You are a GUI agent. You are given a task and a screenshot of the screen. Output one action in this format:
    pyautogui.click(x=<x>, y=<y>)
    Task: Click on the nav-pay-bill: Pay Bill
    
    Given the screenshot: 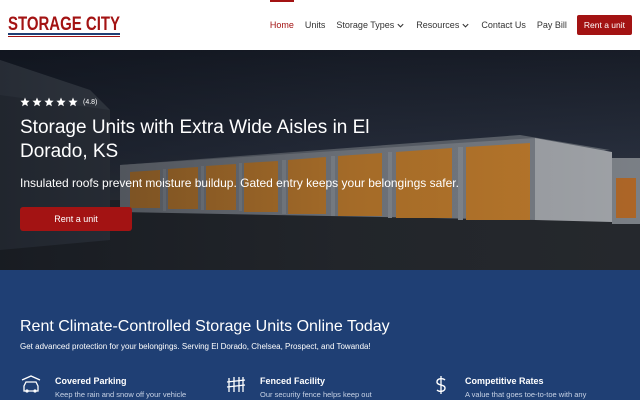 What is the action you would take?
    pyautogui.click(x=552, y=25)
    